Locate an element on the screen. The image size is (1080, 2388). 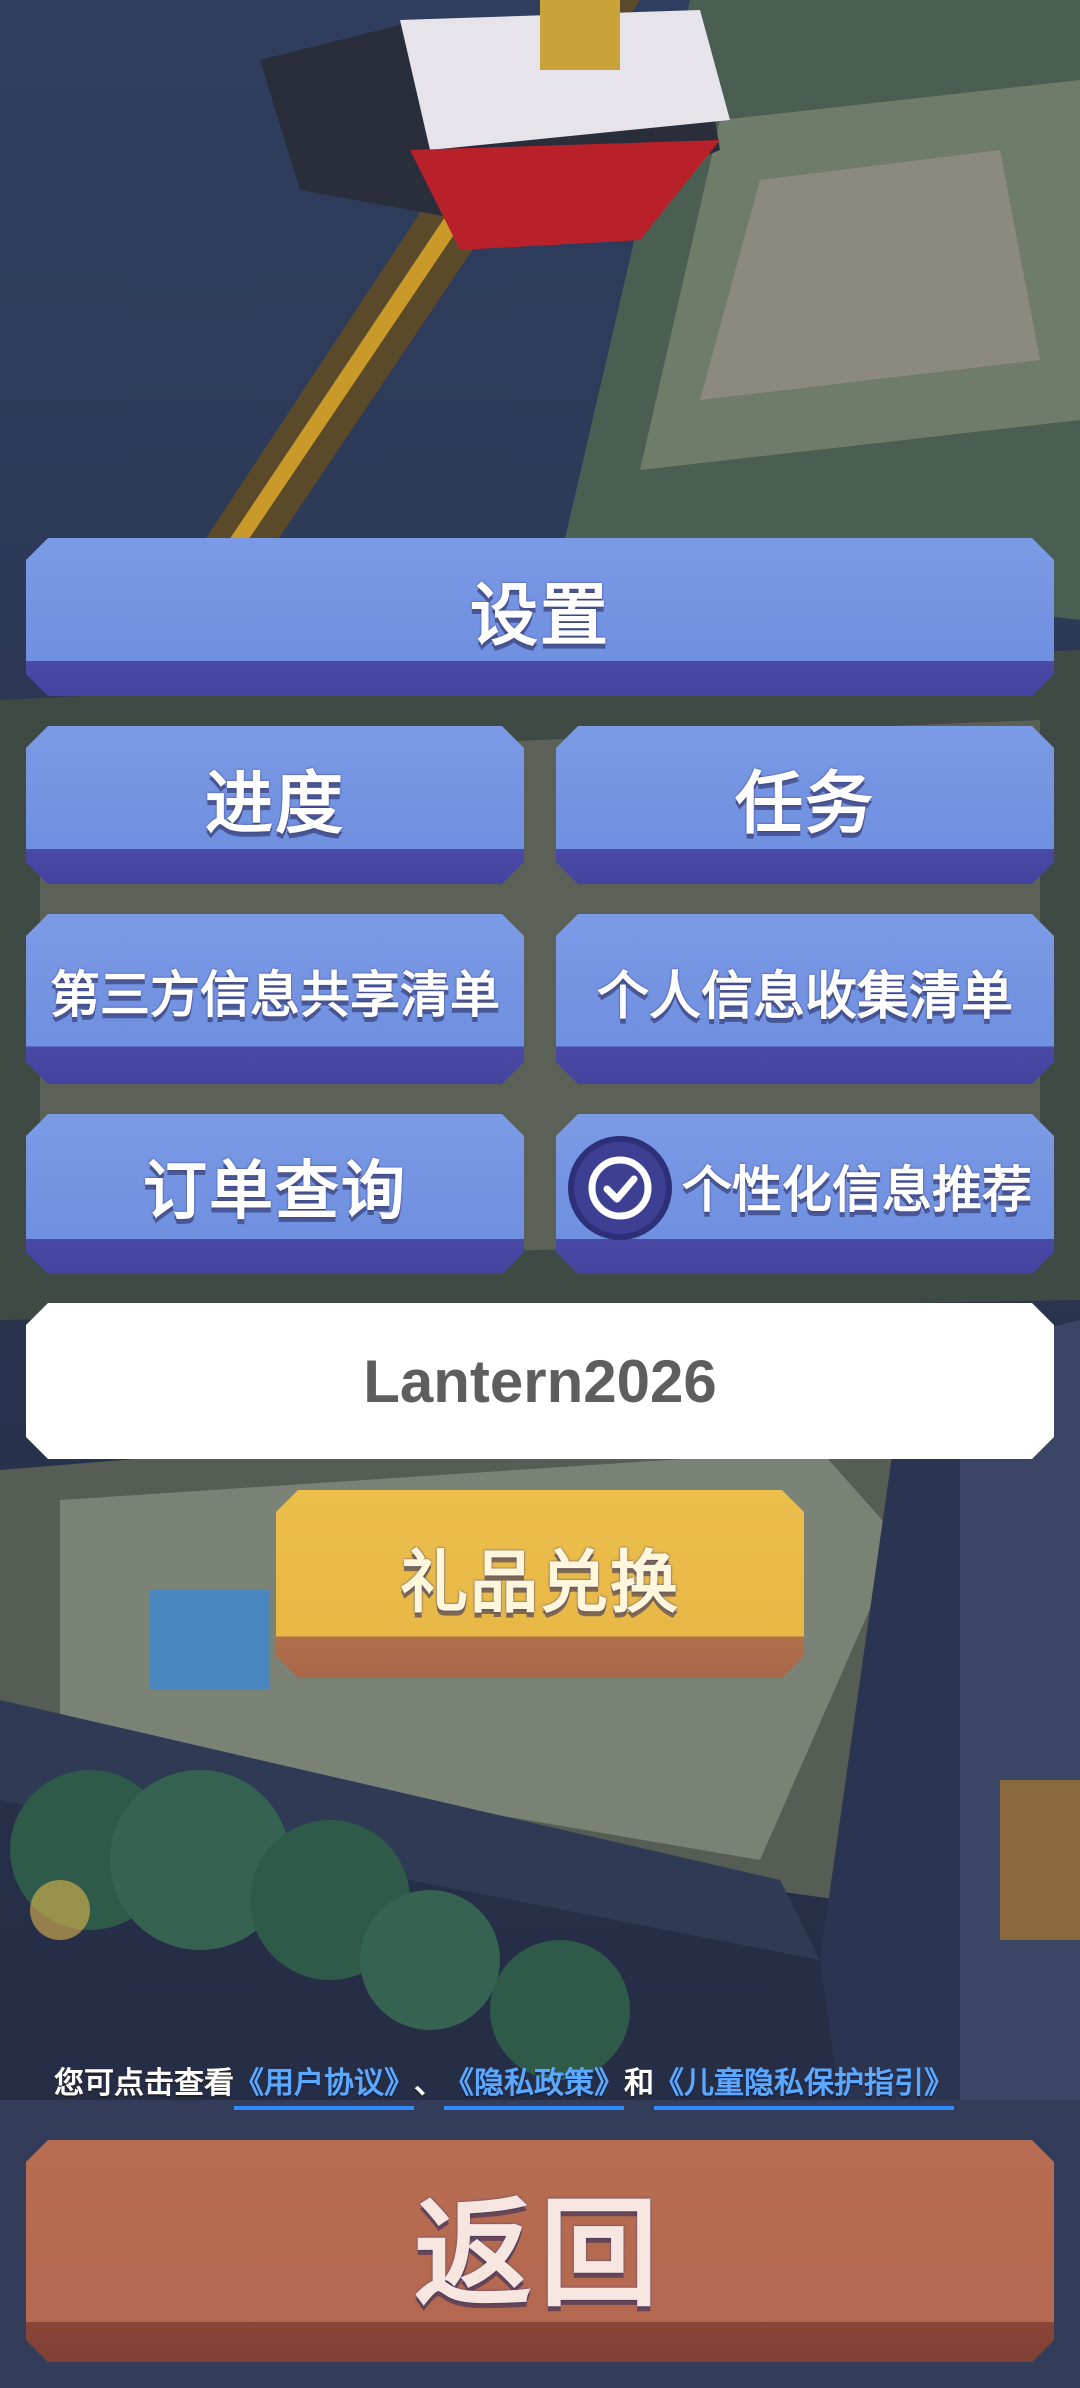
user-agreement-link: 《用户协议》 is located at coordinates (324, 2084).